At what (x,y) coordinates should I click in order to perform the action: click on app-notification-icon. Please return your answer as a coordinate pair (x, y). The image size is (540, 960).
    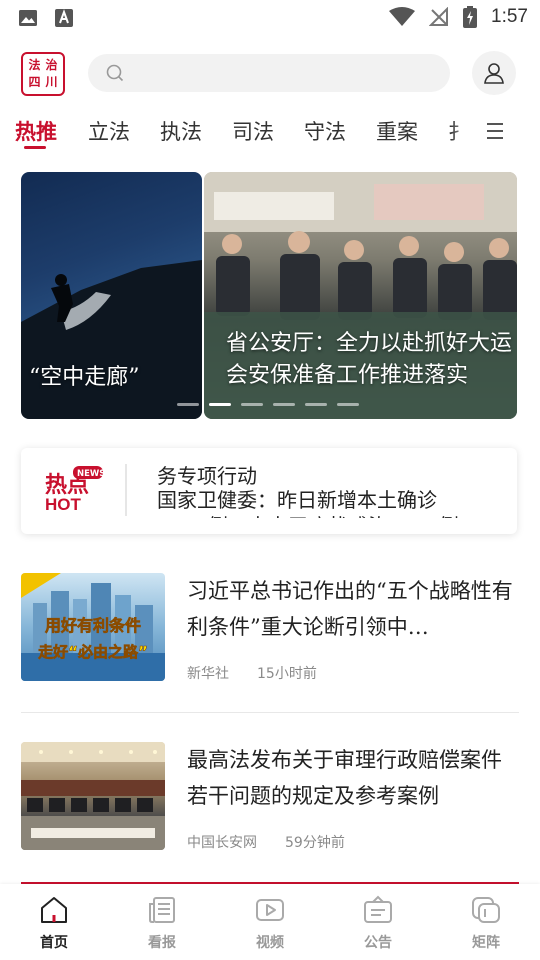
    Looking at the image, I should click on (64, 18).